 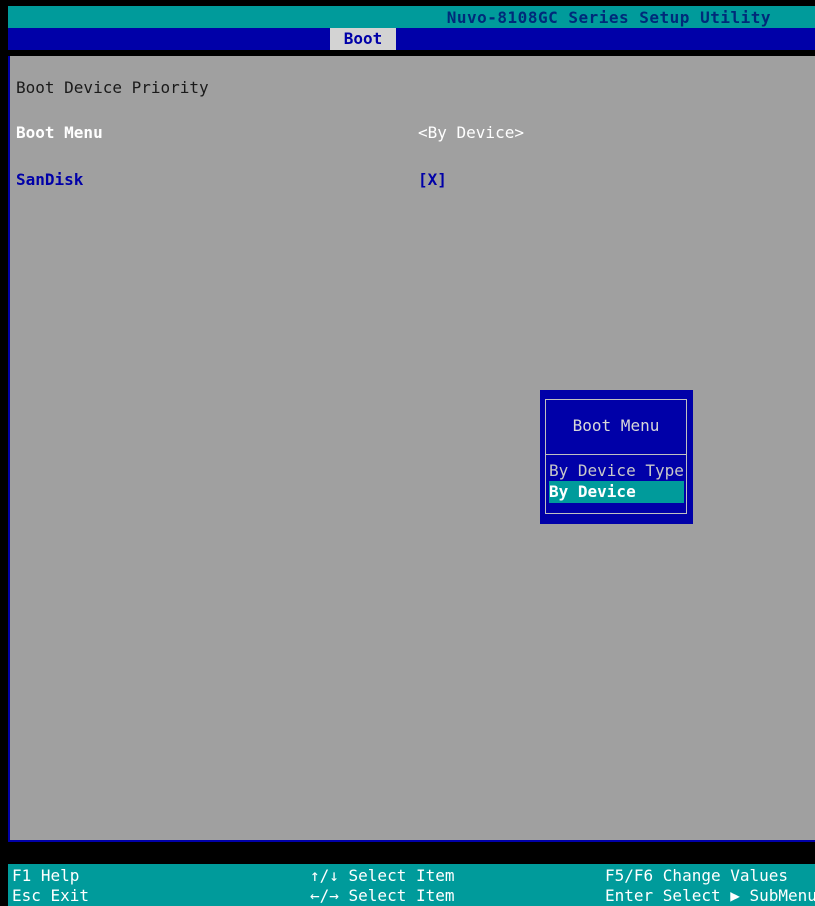 I want to click on bottom-border, so click(x=411, y=841).